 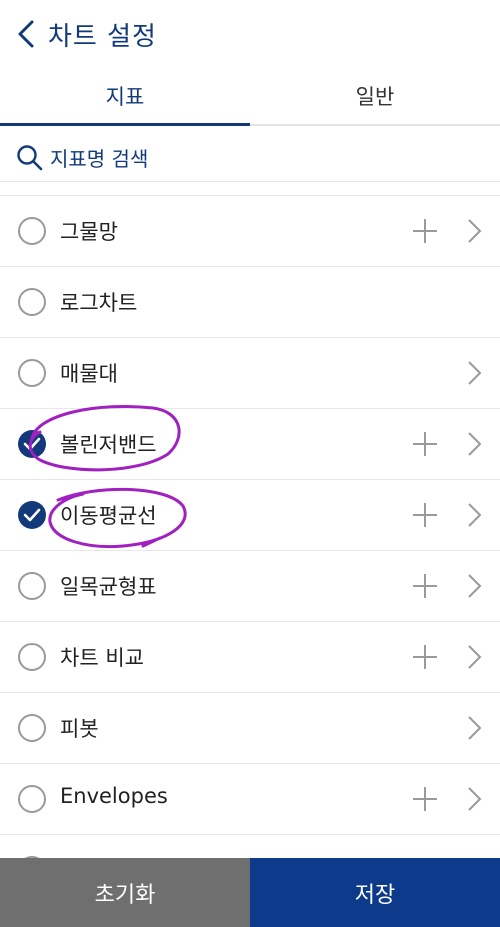 I want to click on tab-general: 일반, so click(x=375, y=96).